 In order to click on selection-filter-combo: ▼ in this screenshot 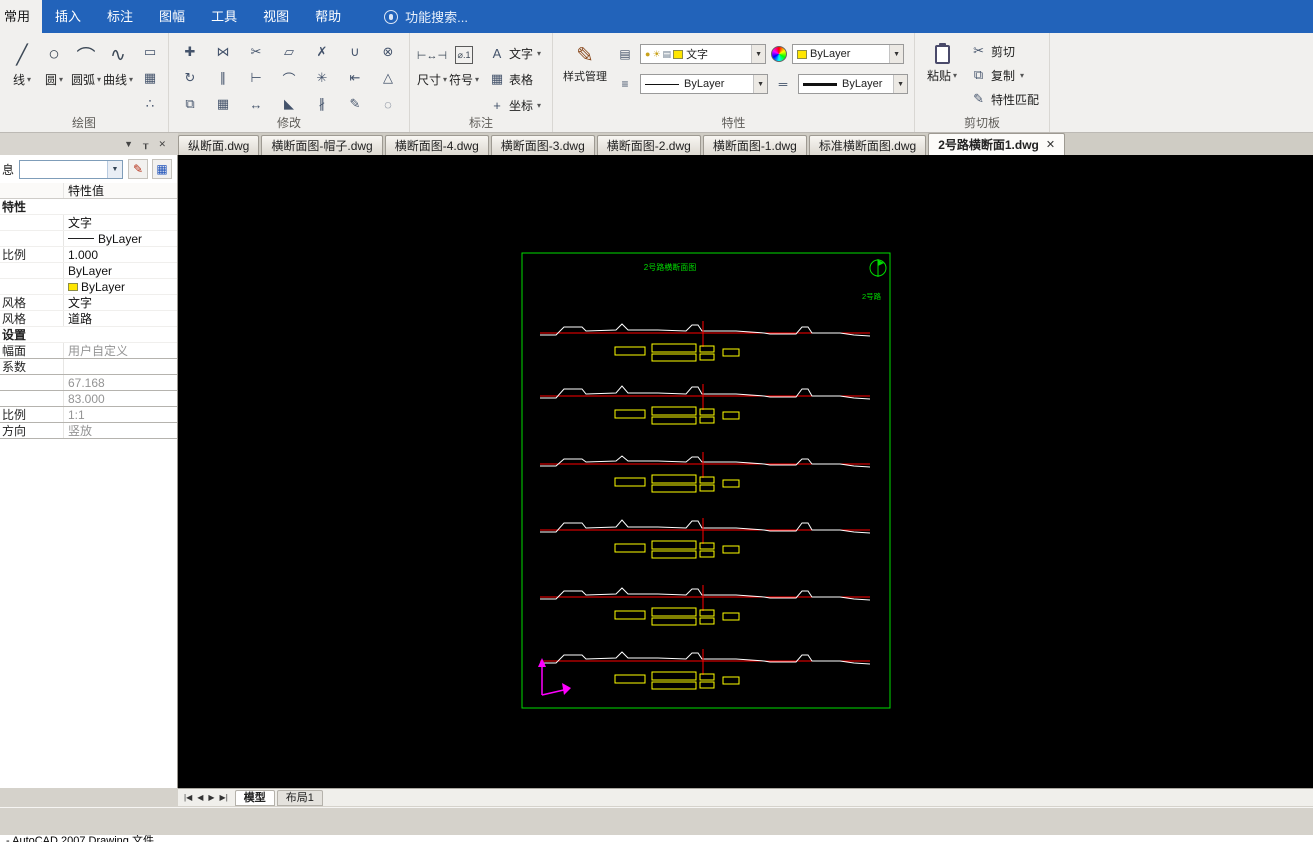, I will do `click(71, 169)`.